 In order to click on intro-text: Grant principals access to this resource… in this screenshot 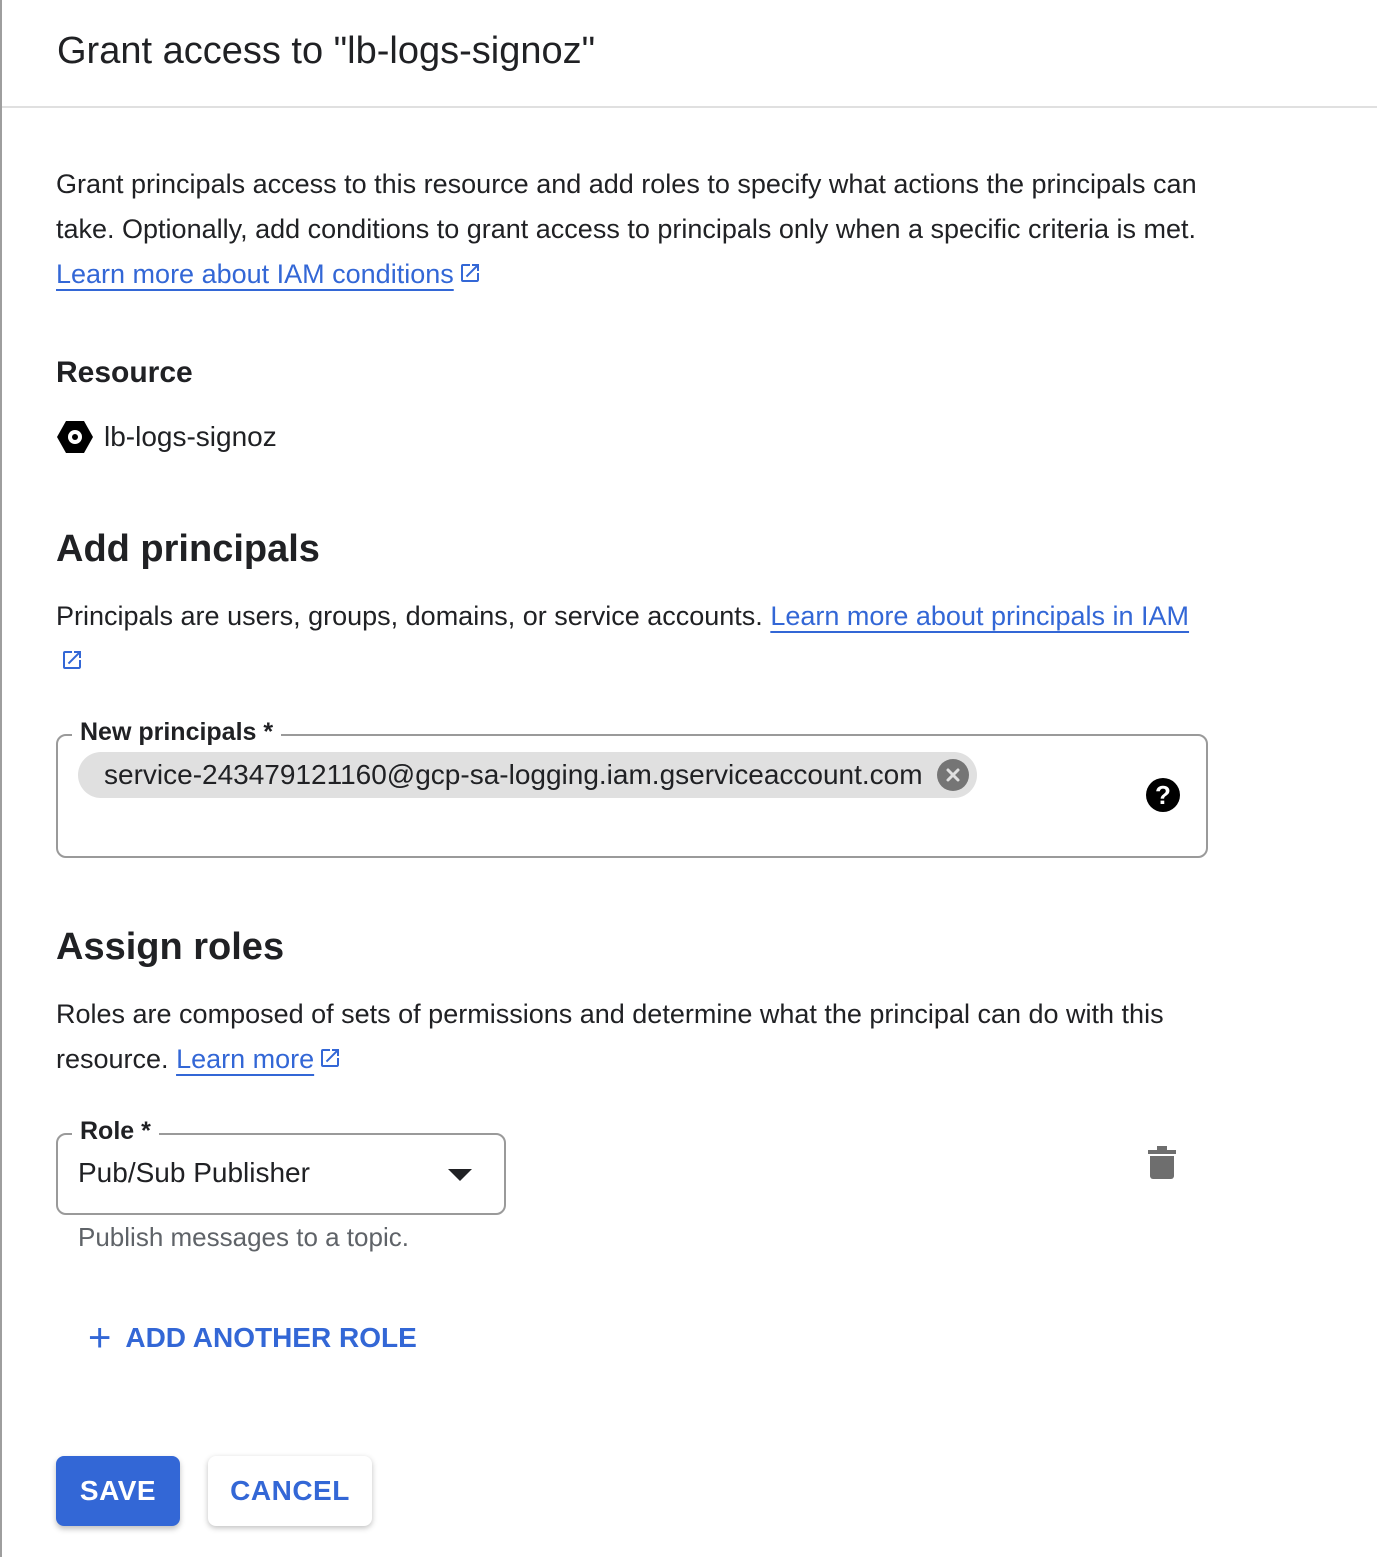, I will do `click(626, 206)`.